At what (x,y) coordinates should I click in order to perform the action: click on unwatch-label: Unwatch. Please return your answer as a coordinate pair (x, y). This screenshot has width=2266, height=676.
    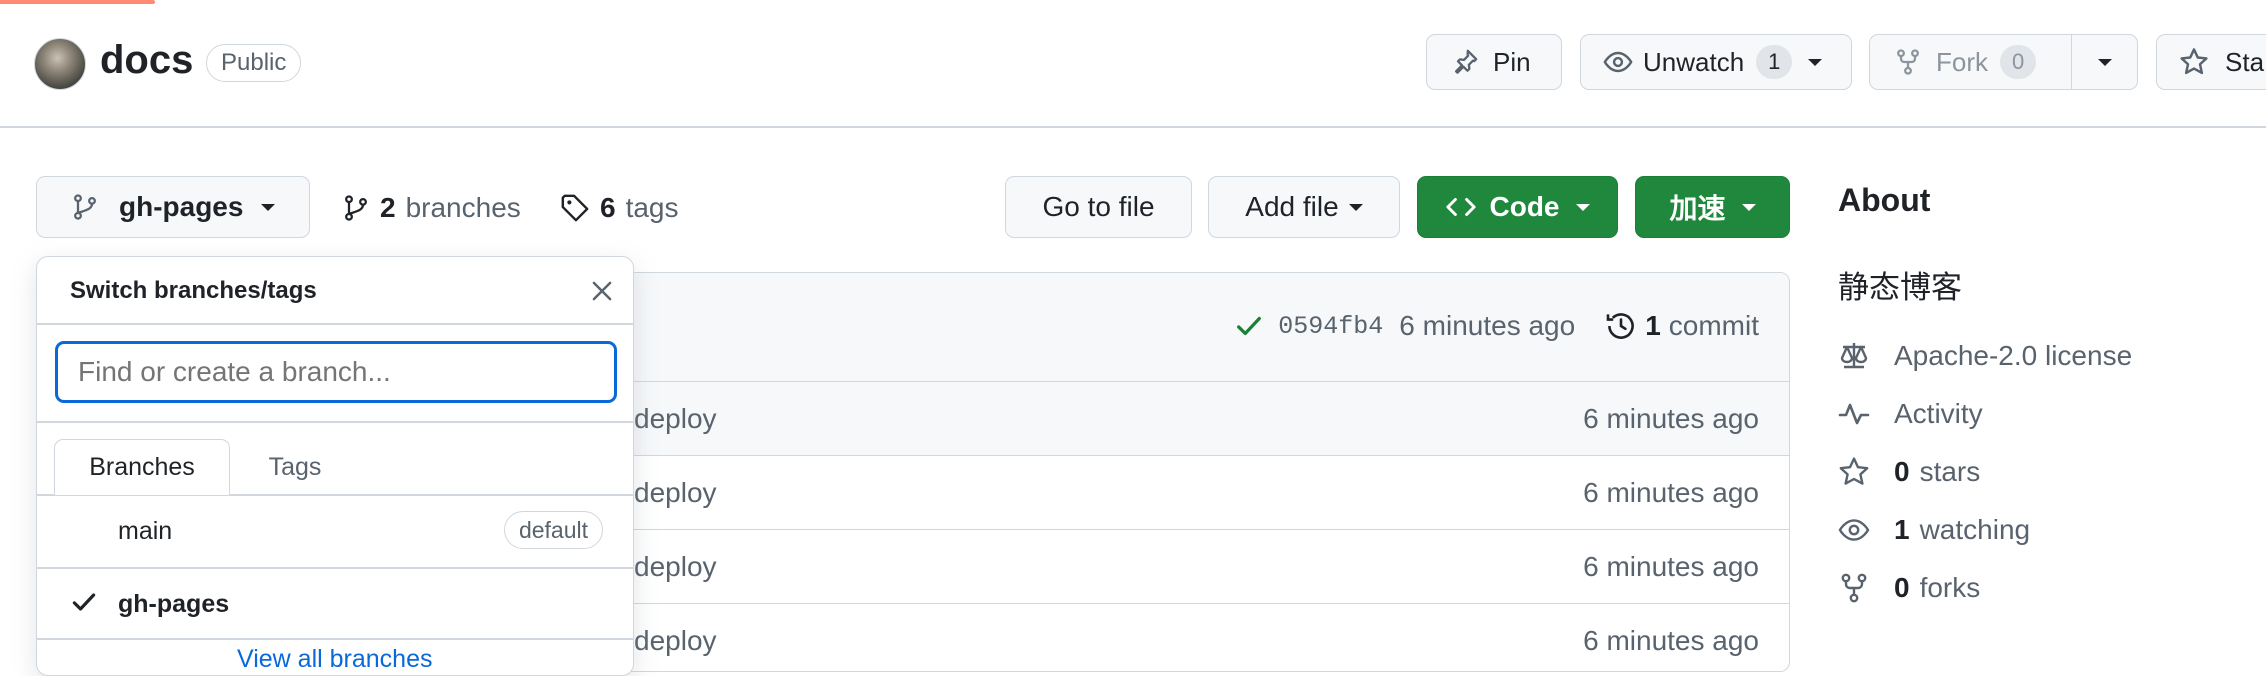
    Looking at the image, I should click on (1694, 61).